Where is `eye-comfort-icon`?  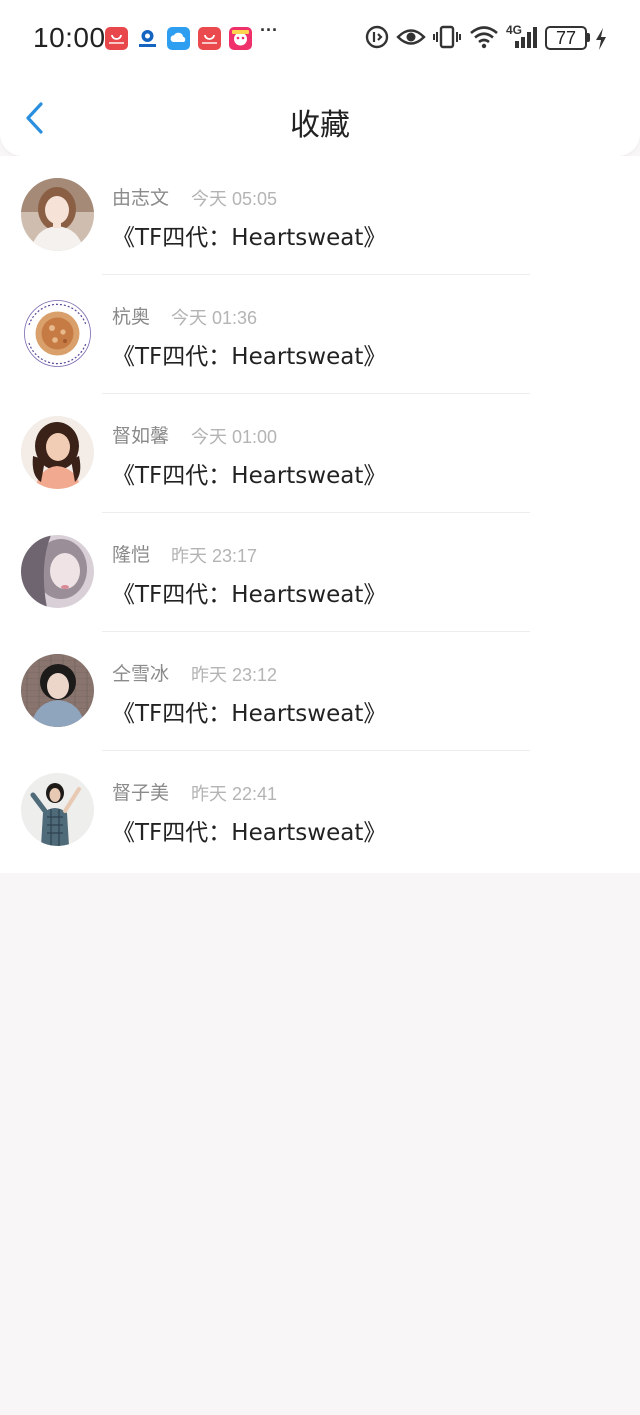
eye-comfort-icon is located at coordinates (411, 37).